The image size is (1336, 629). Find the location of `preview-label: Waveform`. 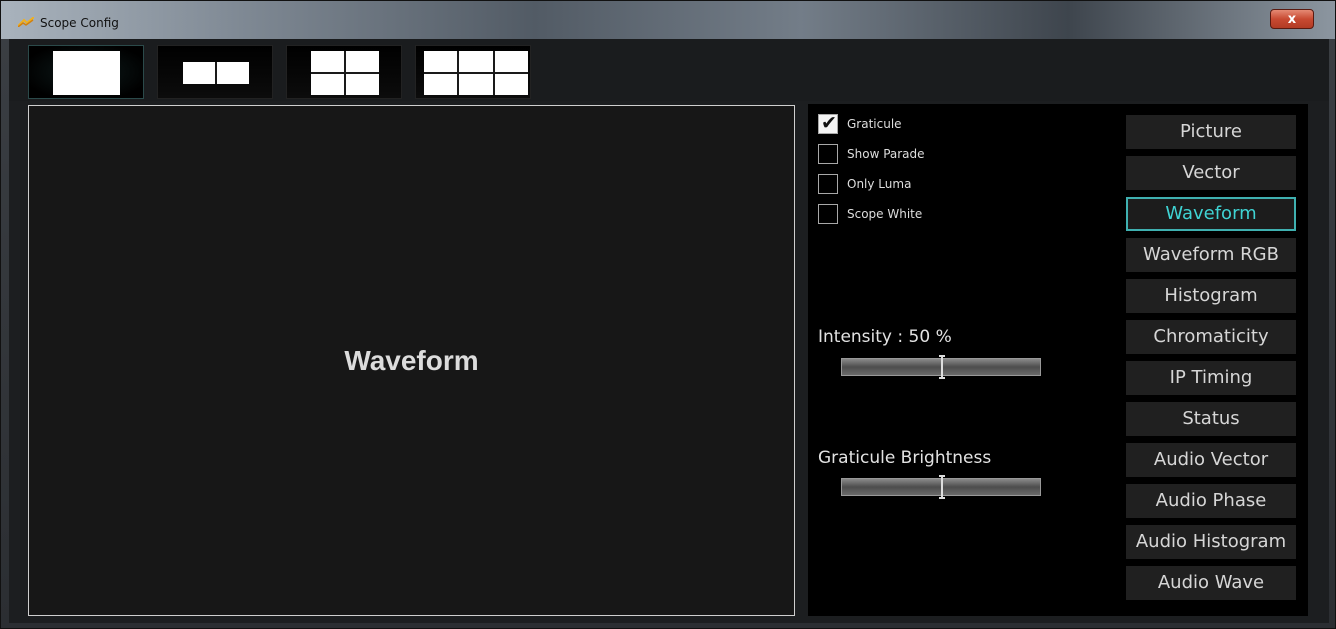

preview-label: Waveform is located at coordinates (411, 360).